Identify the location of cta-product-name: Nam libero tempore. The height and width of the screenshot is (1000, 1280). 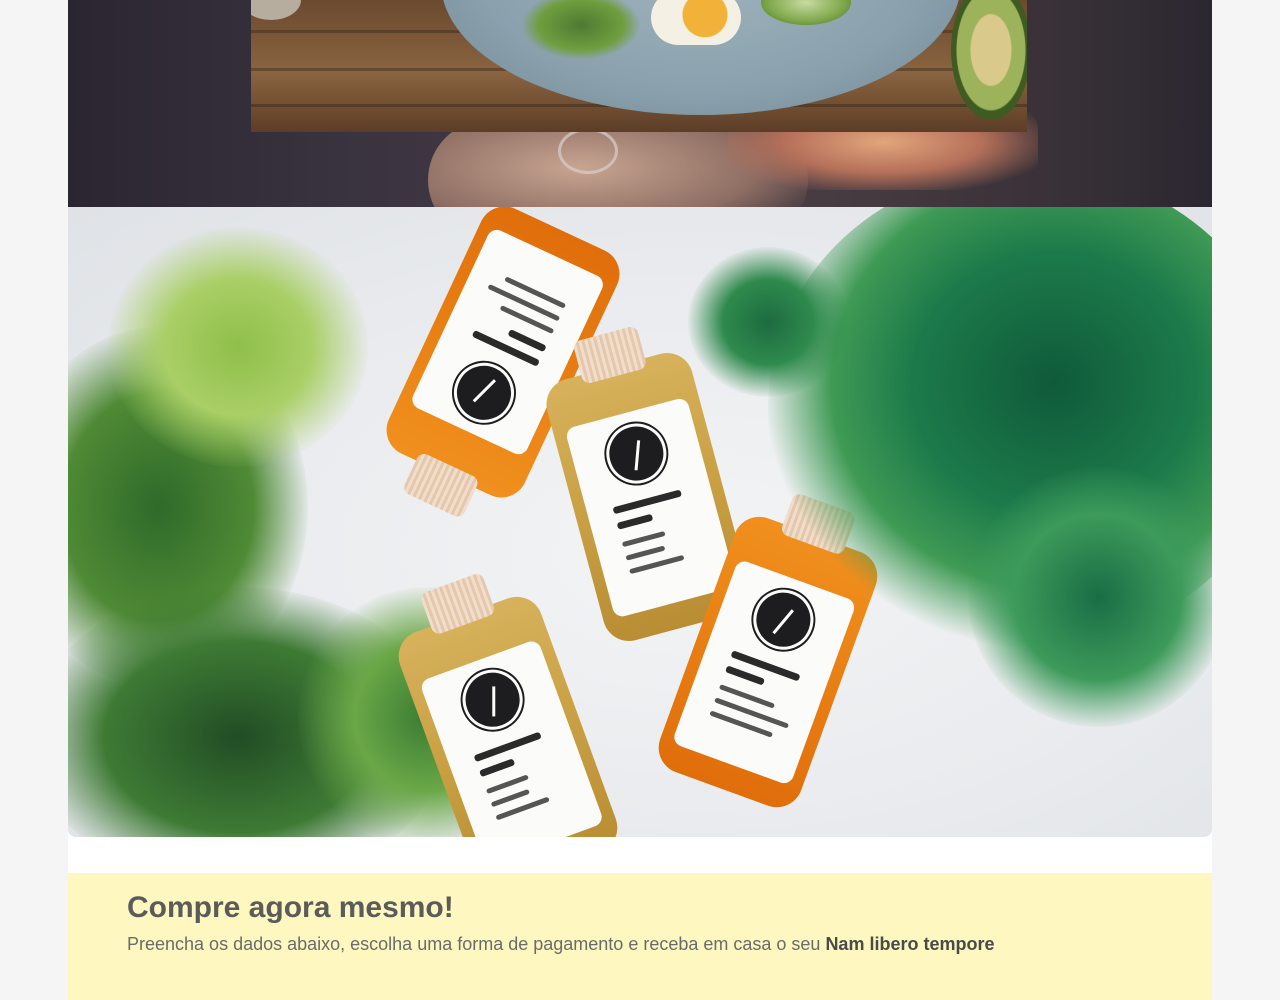
(910, 944).